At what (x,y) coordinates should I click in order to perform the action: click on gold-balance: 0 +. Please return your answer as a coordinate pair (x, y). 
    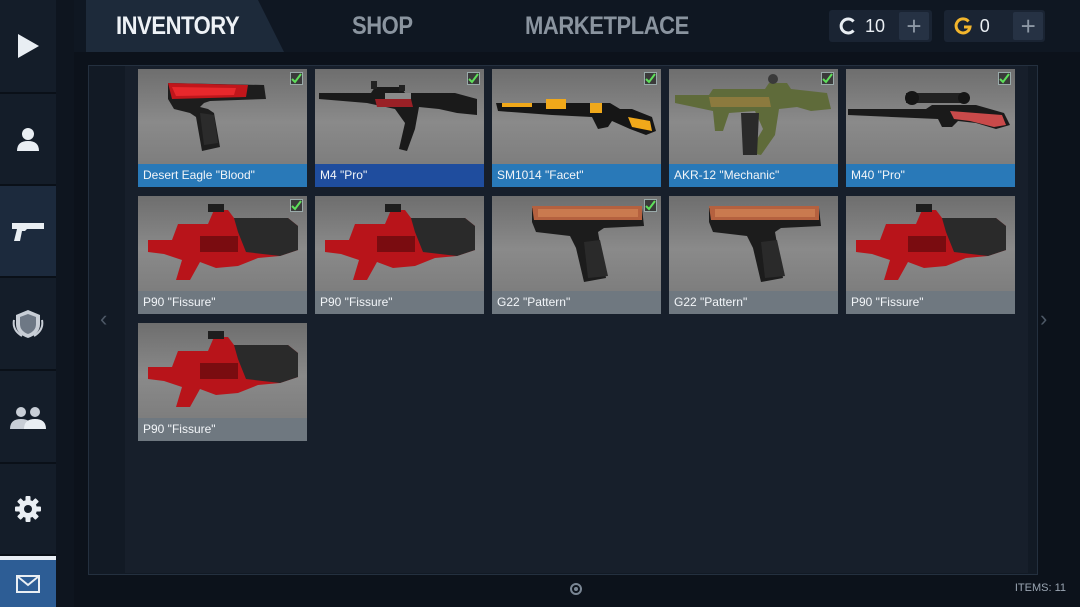
    Looking at the image, I should click on (994, 26).